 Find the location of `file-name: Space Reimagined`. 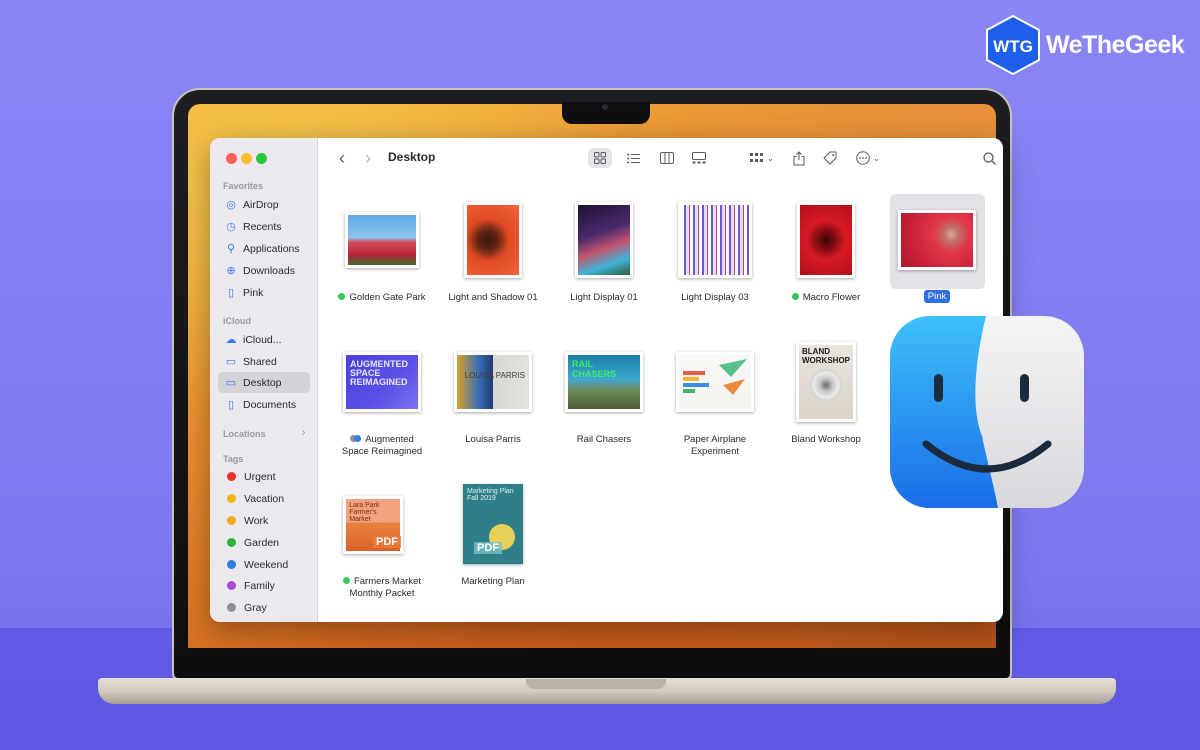

file-name: Space Reimagined is located at coordinates (382, 451).